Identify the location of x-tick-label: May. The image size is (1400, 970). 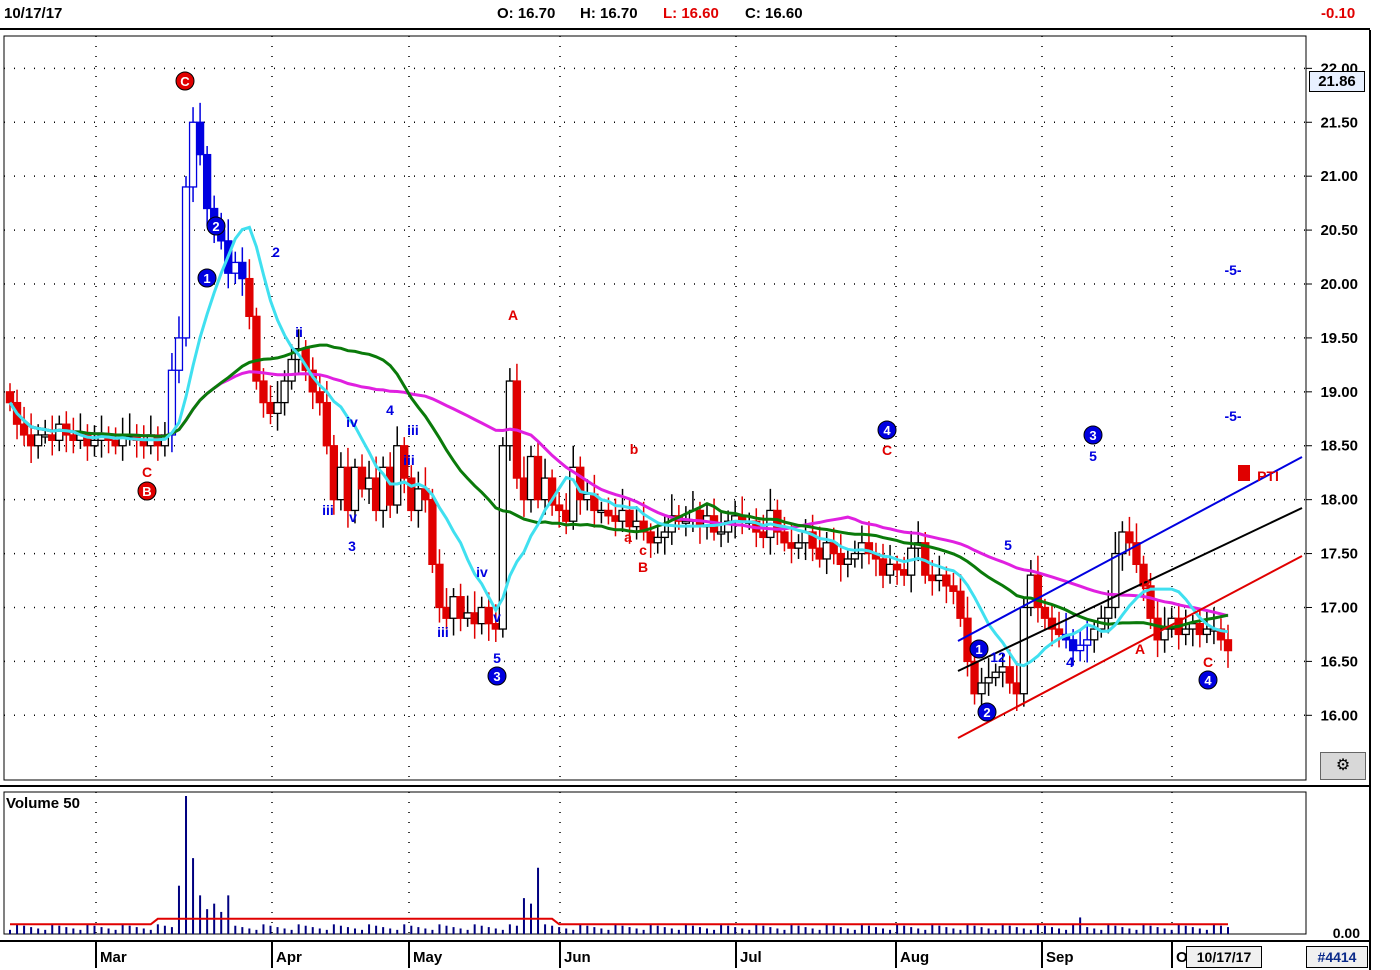
(428, 957).